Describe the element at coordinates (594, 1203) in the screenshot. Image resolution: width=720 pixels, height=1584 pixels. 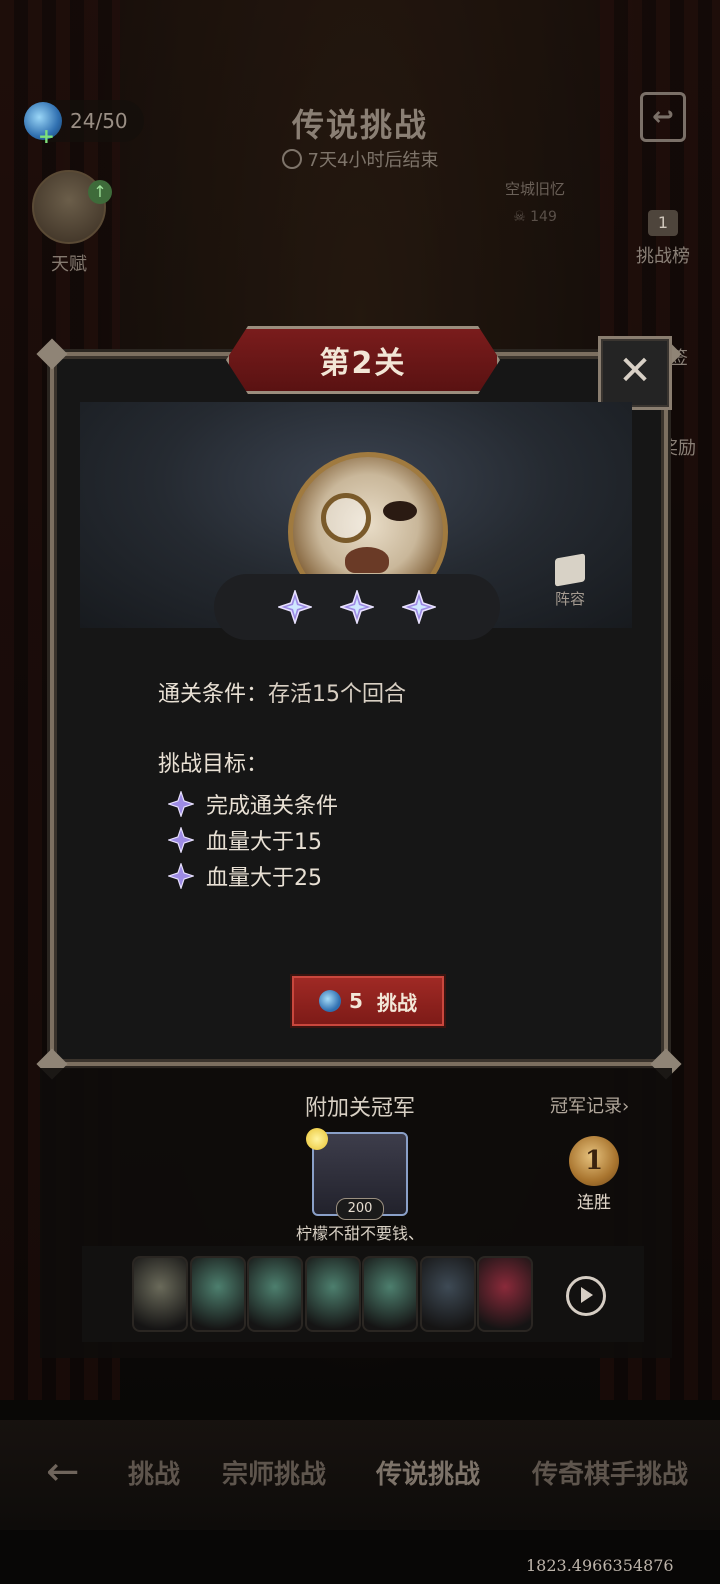
I see `streak-label: 连胜` at that location.